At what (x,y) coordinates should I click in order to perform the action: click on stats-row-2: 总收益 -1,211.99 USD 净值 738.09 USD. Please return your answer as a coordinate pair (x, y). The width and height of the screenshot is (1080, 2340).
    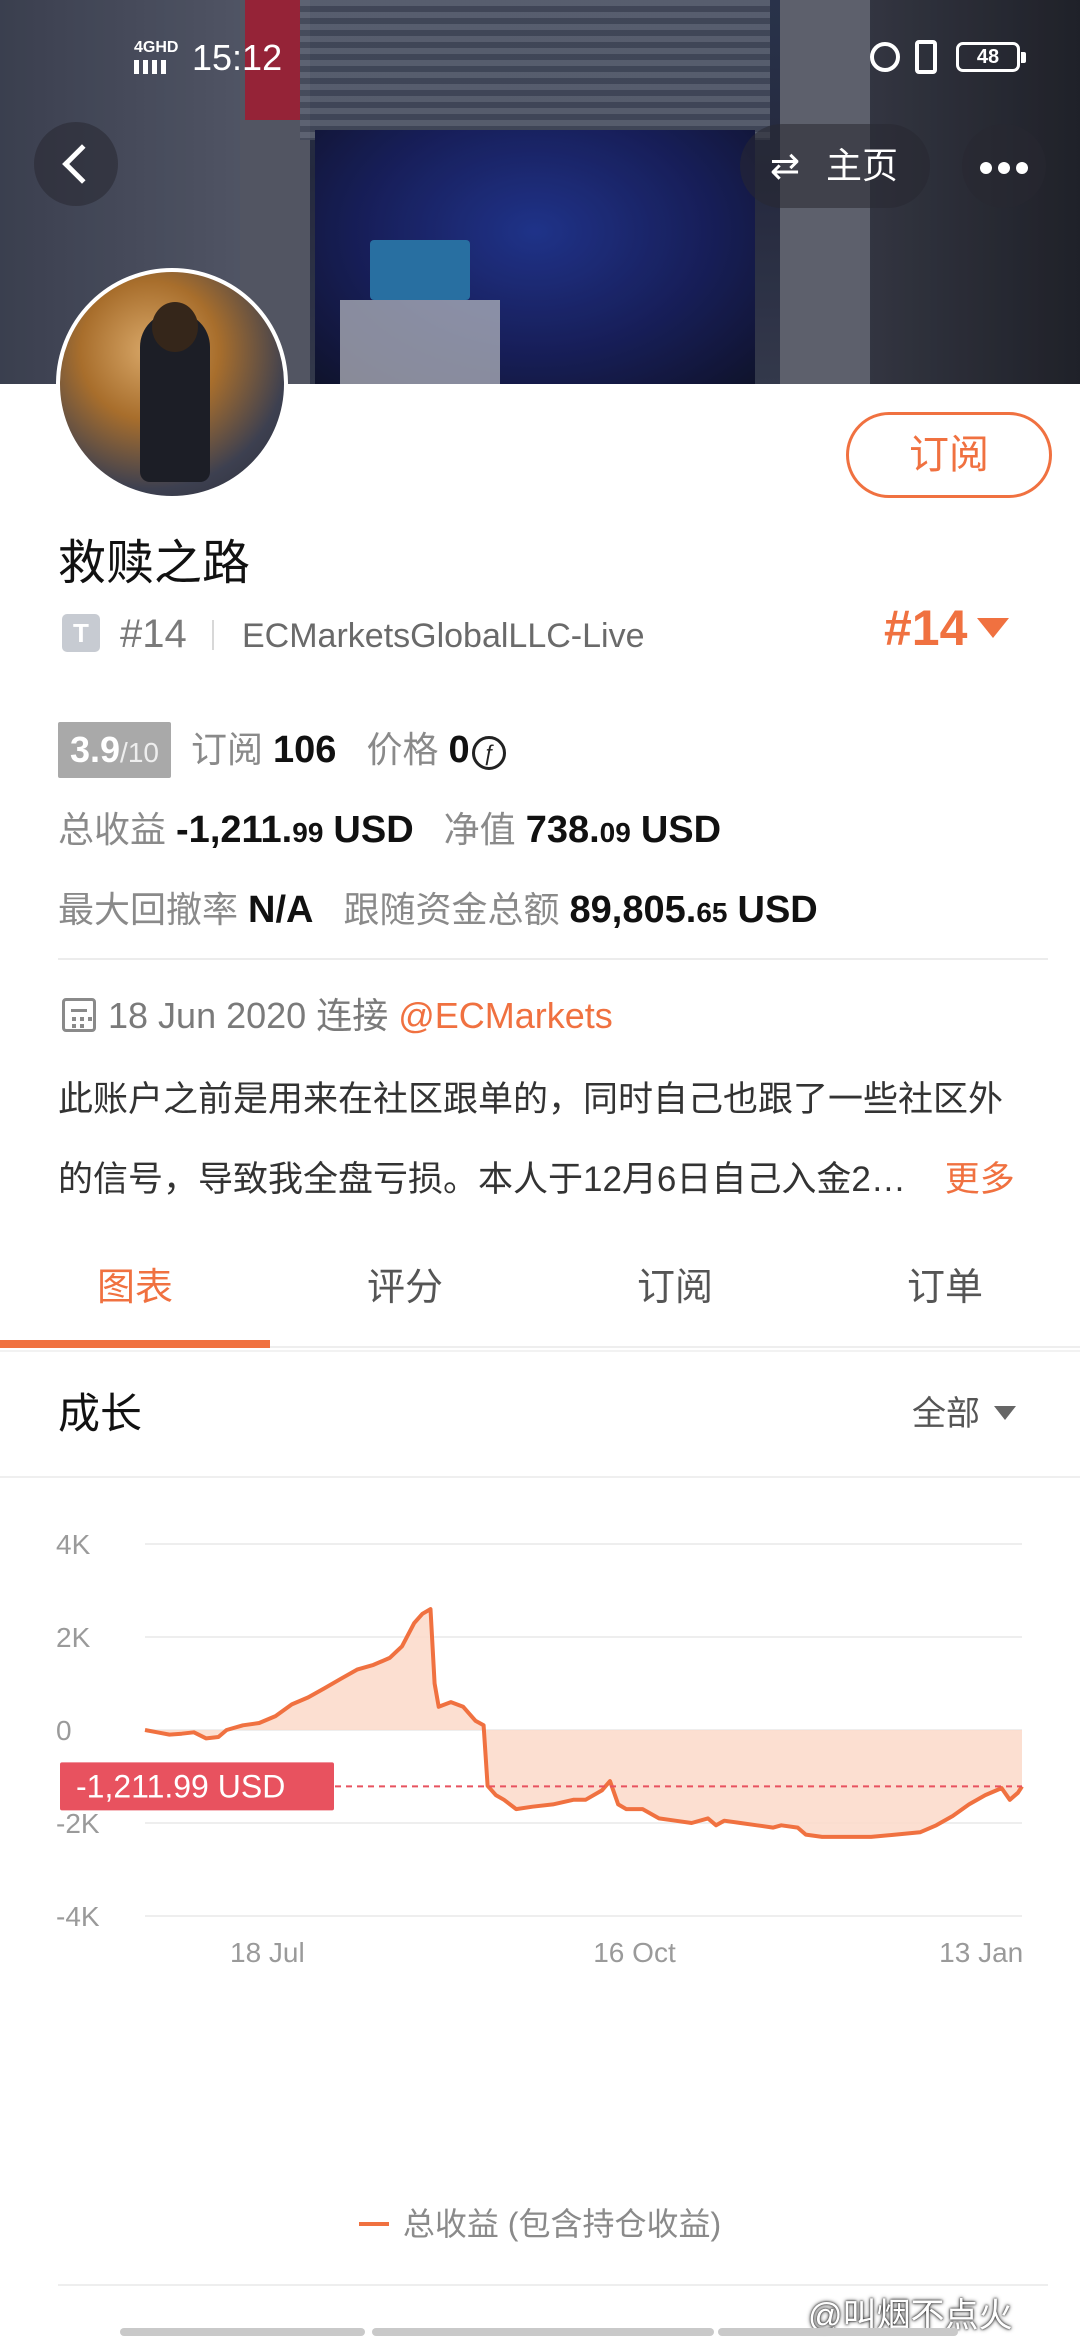
    Looking at the image, I should click on (389, 830).